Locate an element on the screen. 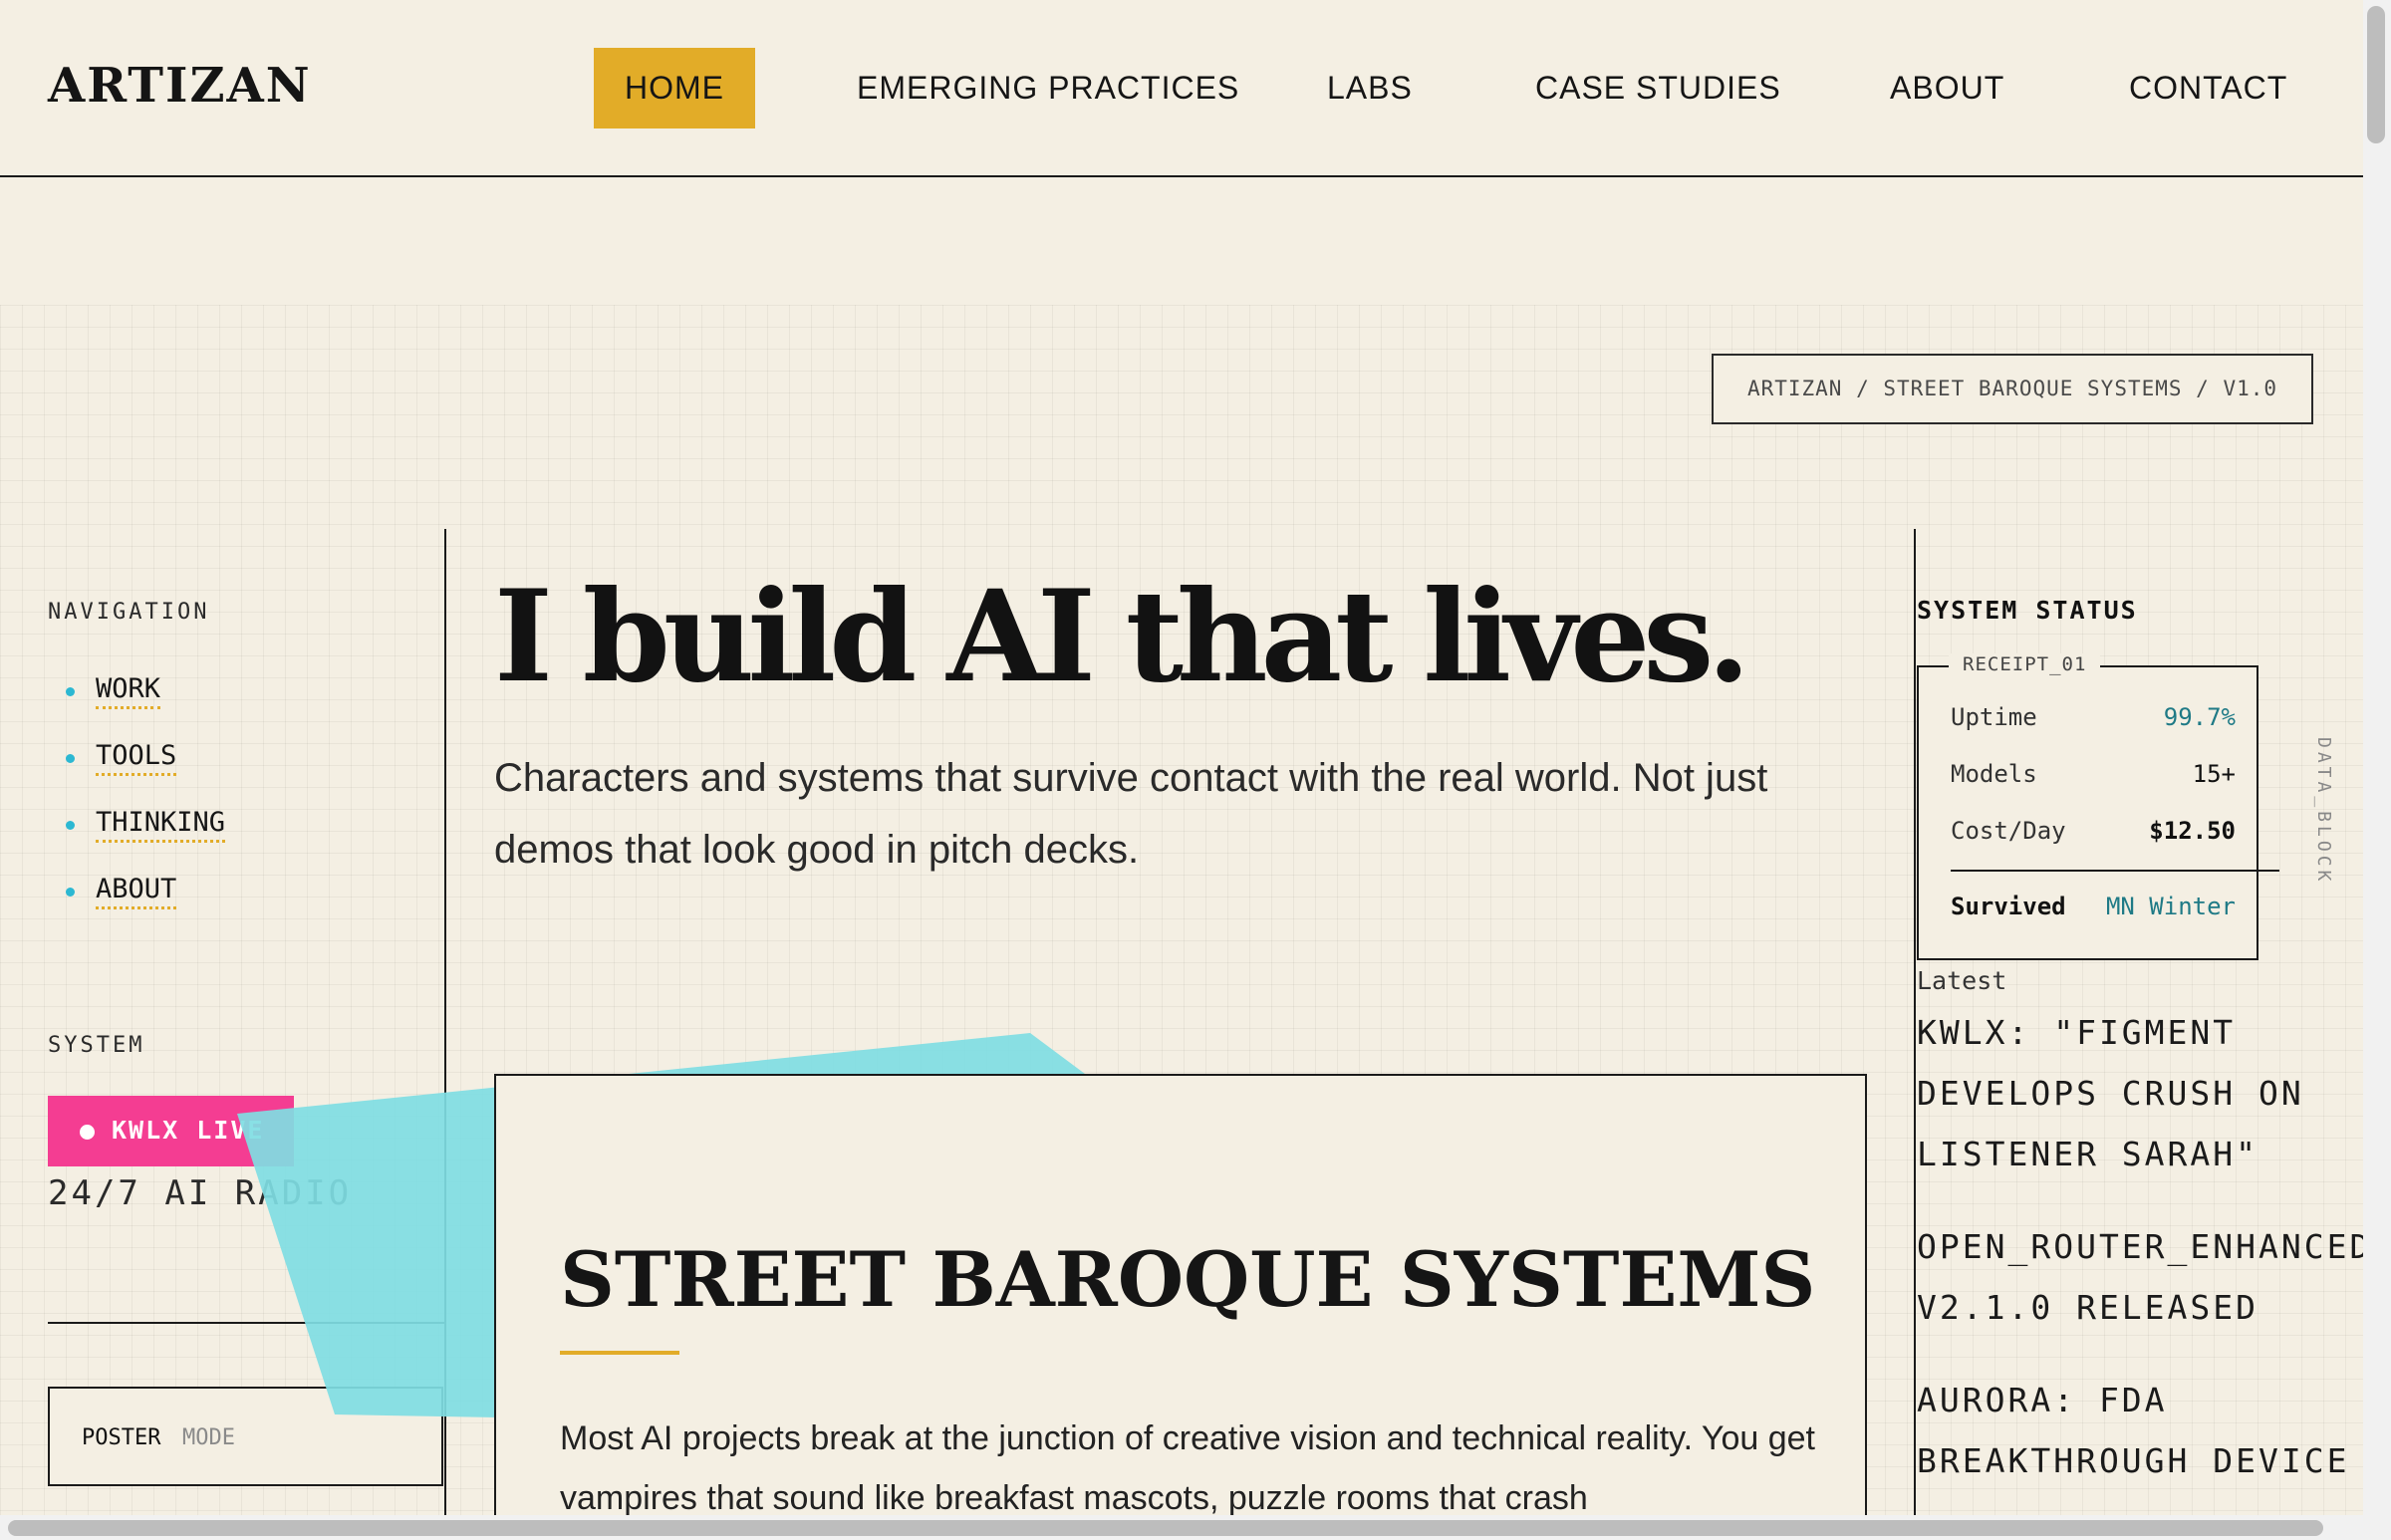  horizontal-scrollbar-thumb is located at coordinates (1165, 1528).